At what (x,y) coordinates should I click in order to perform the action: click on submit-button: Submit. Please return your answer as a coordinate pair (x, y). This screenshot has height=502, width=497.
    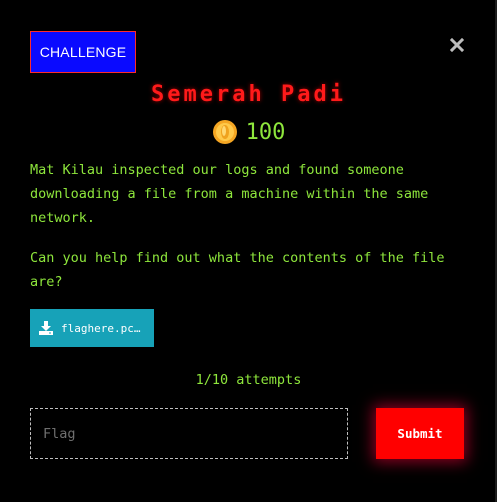
    Looking at the image, I should click on (420, 433).